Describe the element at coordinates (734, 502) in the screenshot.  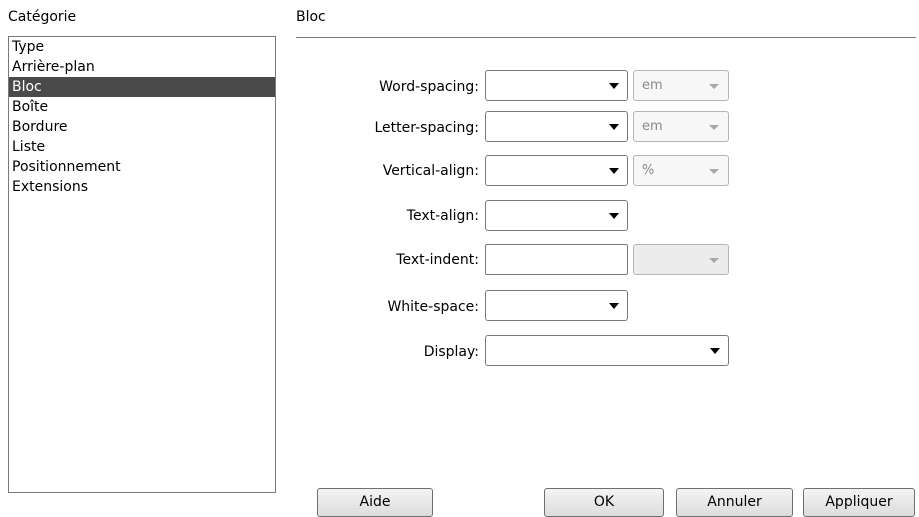
I see `cancel-button: Annuler` at that location.